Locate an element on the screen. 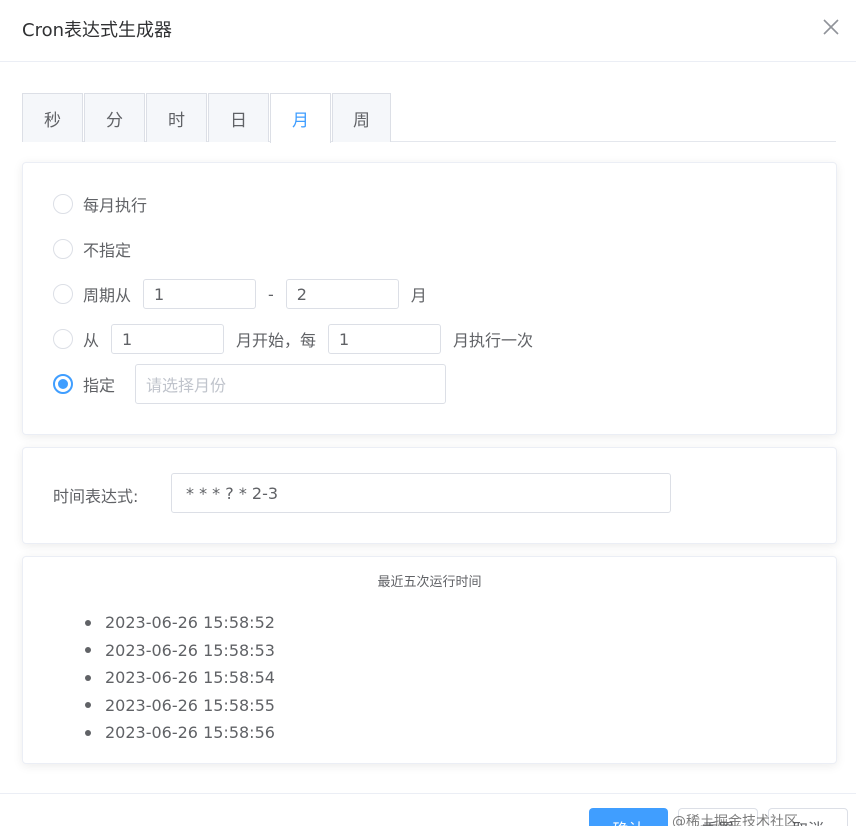  expression-label: 时间表达式: is located at coordinates (96, 496).